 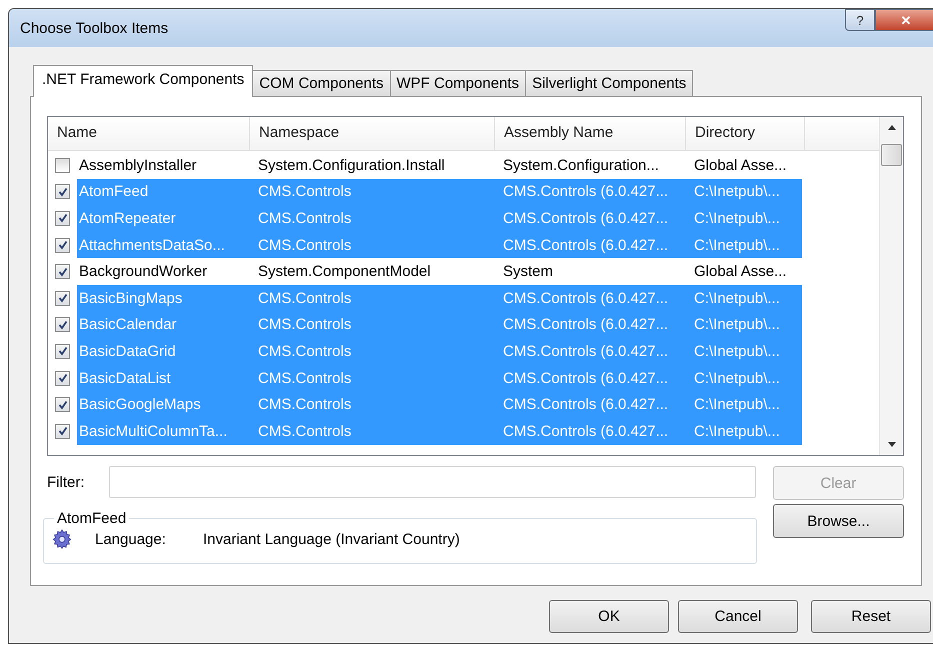 What do you see at coordinates (738, 616) in the screenshot?
I see `dialog-button: Cancel` at bounding box center [738, 616].